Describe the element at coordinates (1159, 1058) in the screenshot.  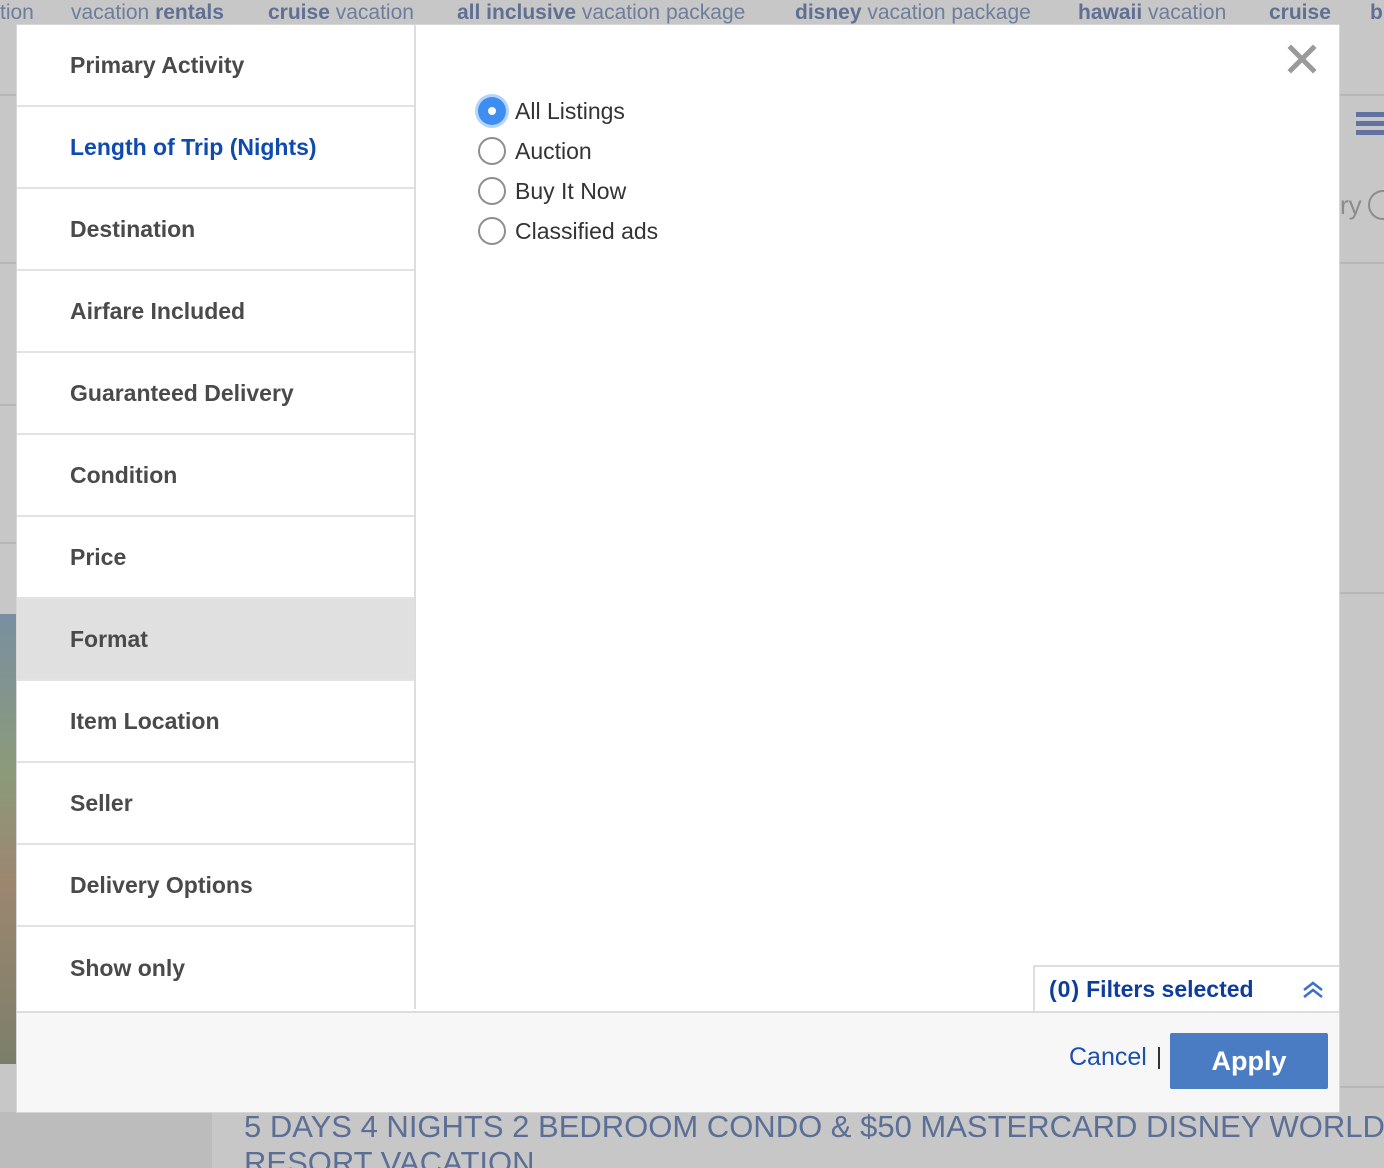
I see `footer-separator` at that location.